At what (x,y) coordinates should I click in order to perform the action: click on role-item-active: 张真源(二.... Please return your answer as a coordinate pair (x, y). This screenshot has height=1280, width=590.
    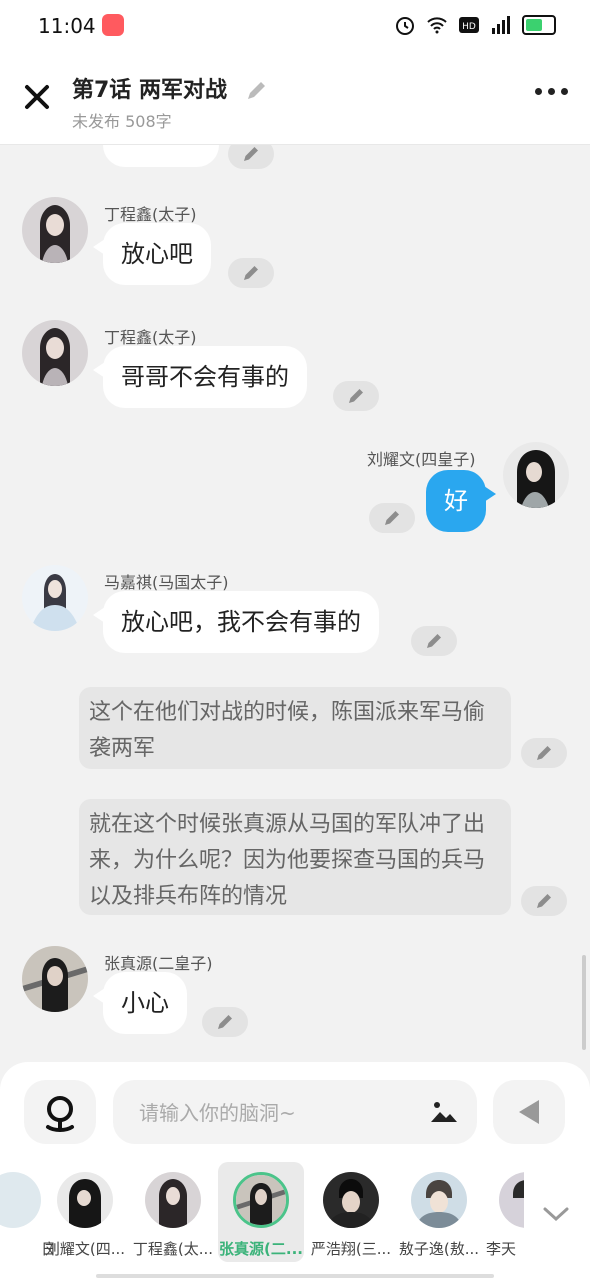
    Looking at the image, I should click on (261, 1212).